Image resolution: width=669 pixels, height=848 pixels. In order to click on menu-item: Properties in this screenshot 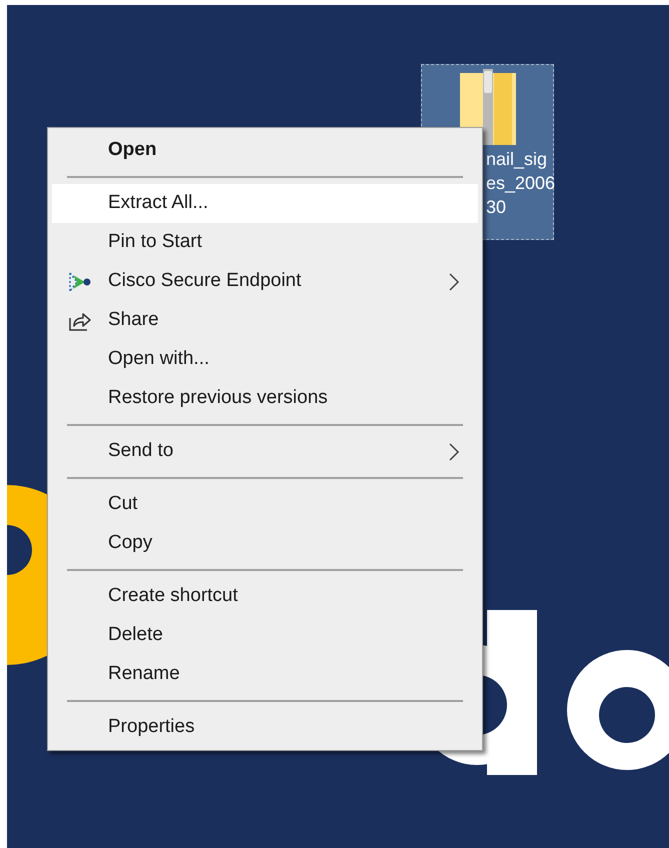, I will do `click(265, 727)`.